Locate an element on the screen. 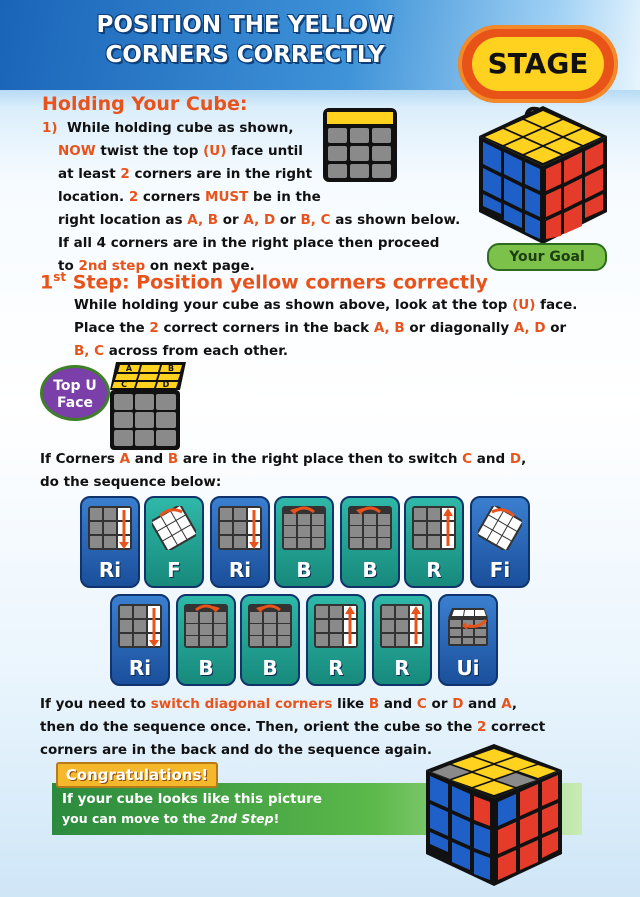  switch-d: D is located at coordinates (515, 459).